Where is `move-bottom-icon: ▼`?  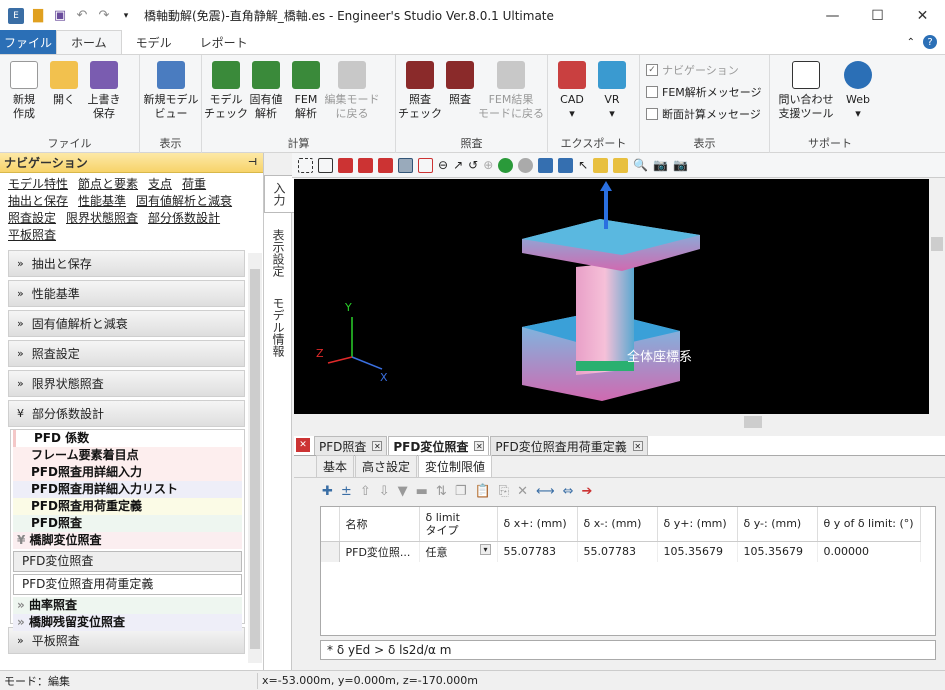
move-bottom-icon: ▼ is located at coordinates (403, 491).